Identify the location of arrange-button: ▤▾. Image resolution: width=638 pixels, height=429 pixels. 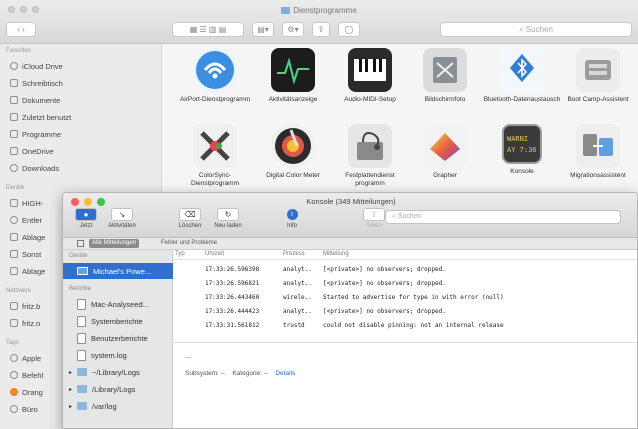
(263, 29).